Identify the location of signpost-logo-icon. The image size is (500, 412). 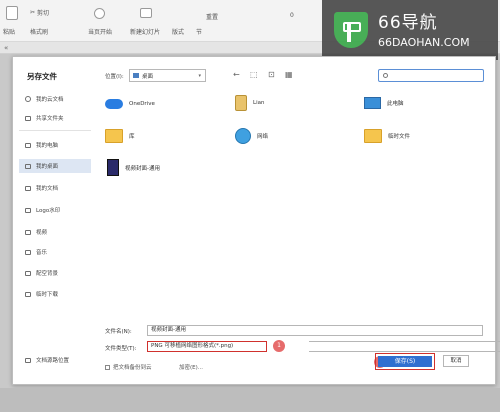
(351, 30).